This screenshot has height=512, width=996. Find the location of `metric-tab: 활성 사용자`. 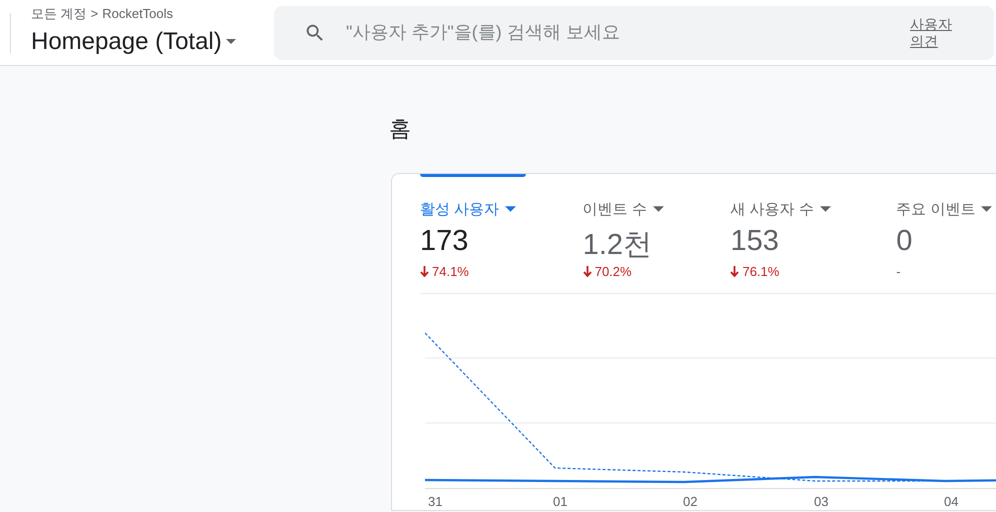

metric-tab: 활성 사용자 is located at coordinates (501, 209).